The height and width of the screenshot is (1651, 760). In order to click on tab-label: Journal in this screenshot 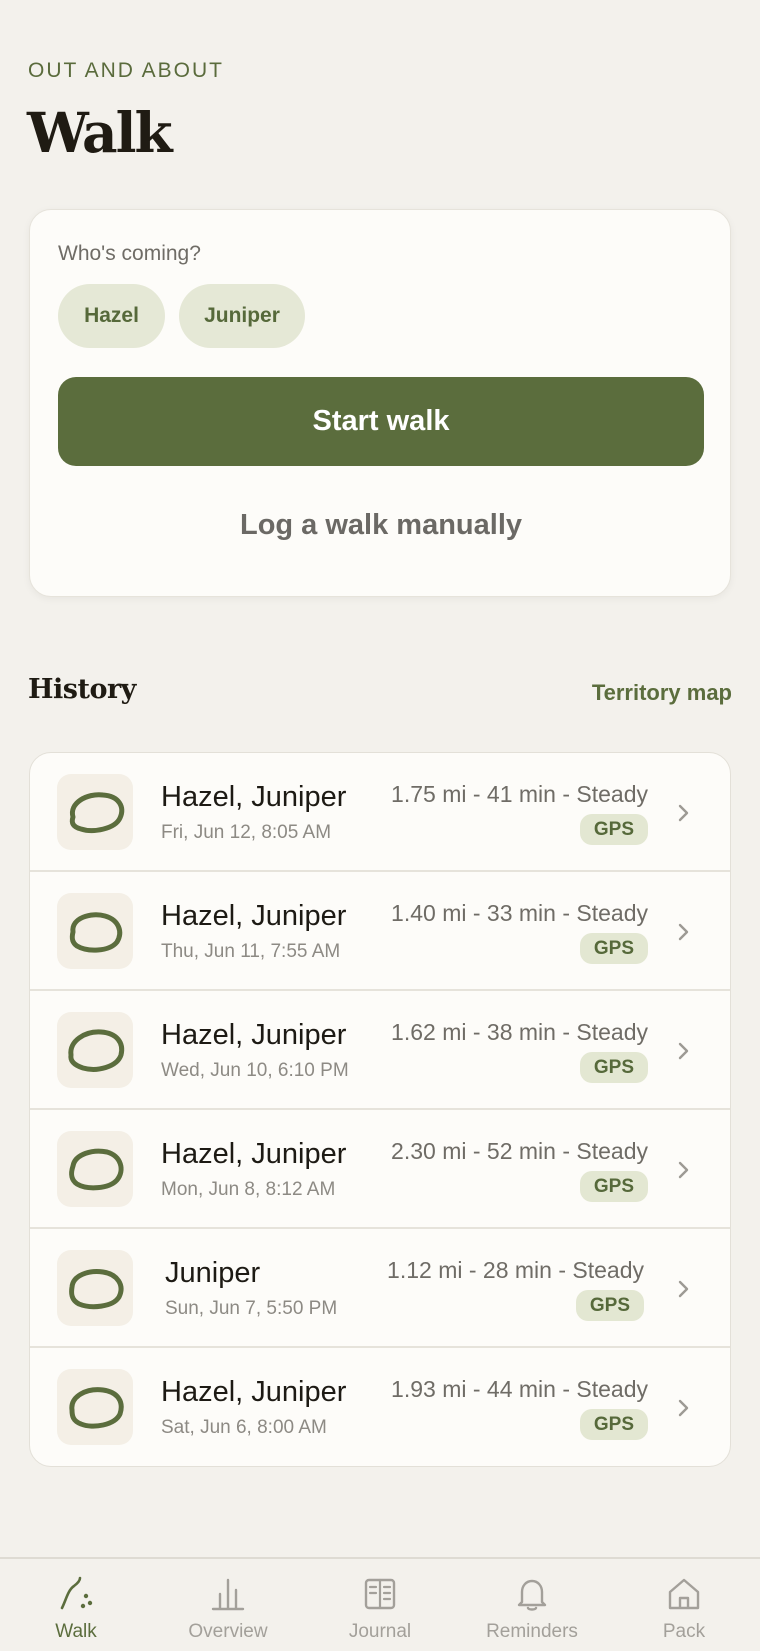, I will do `click(380, 1631)`.